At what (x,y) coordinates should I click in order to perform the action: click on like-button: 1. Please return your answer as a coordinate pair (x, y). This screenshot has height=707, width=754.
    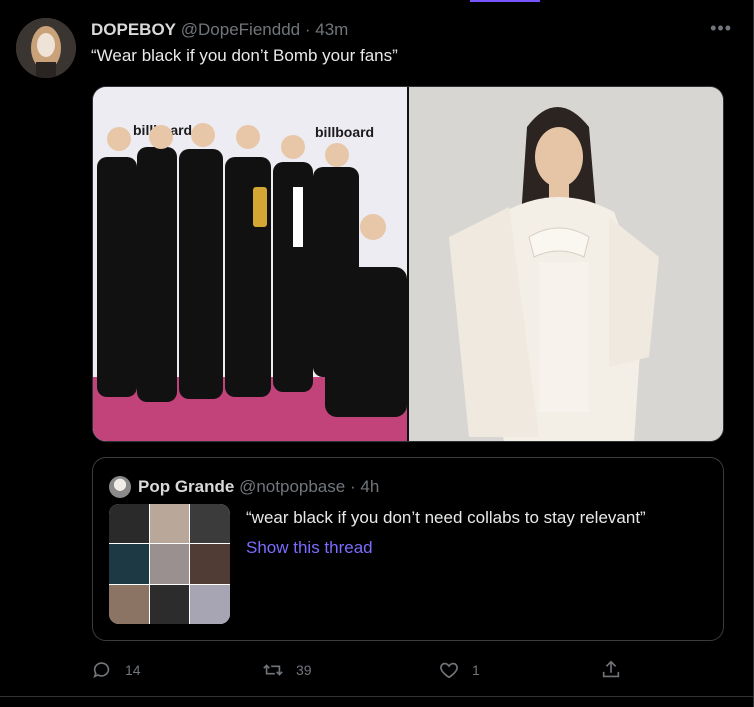
    Looking at the image, I should click on (459, 670).